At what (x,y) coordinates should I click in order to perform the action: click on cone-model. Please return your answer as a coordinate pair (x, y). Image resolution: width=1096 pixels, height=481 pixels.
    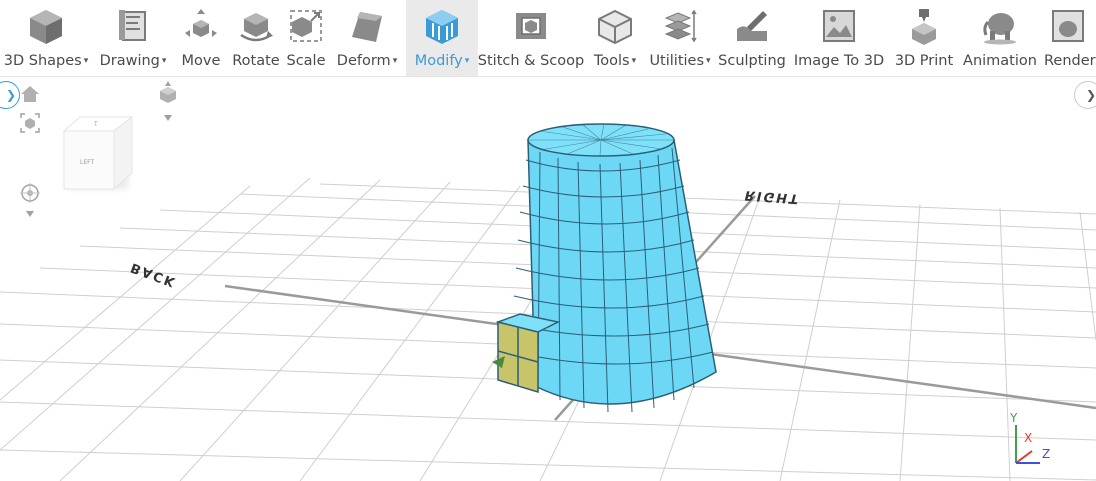
    Looking at the image, I should click on (614, 268).